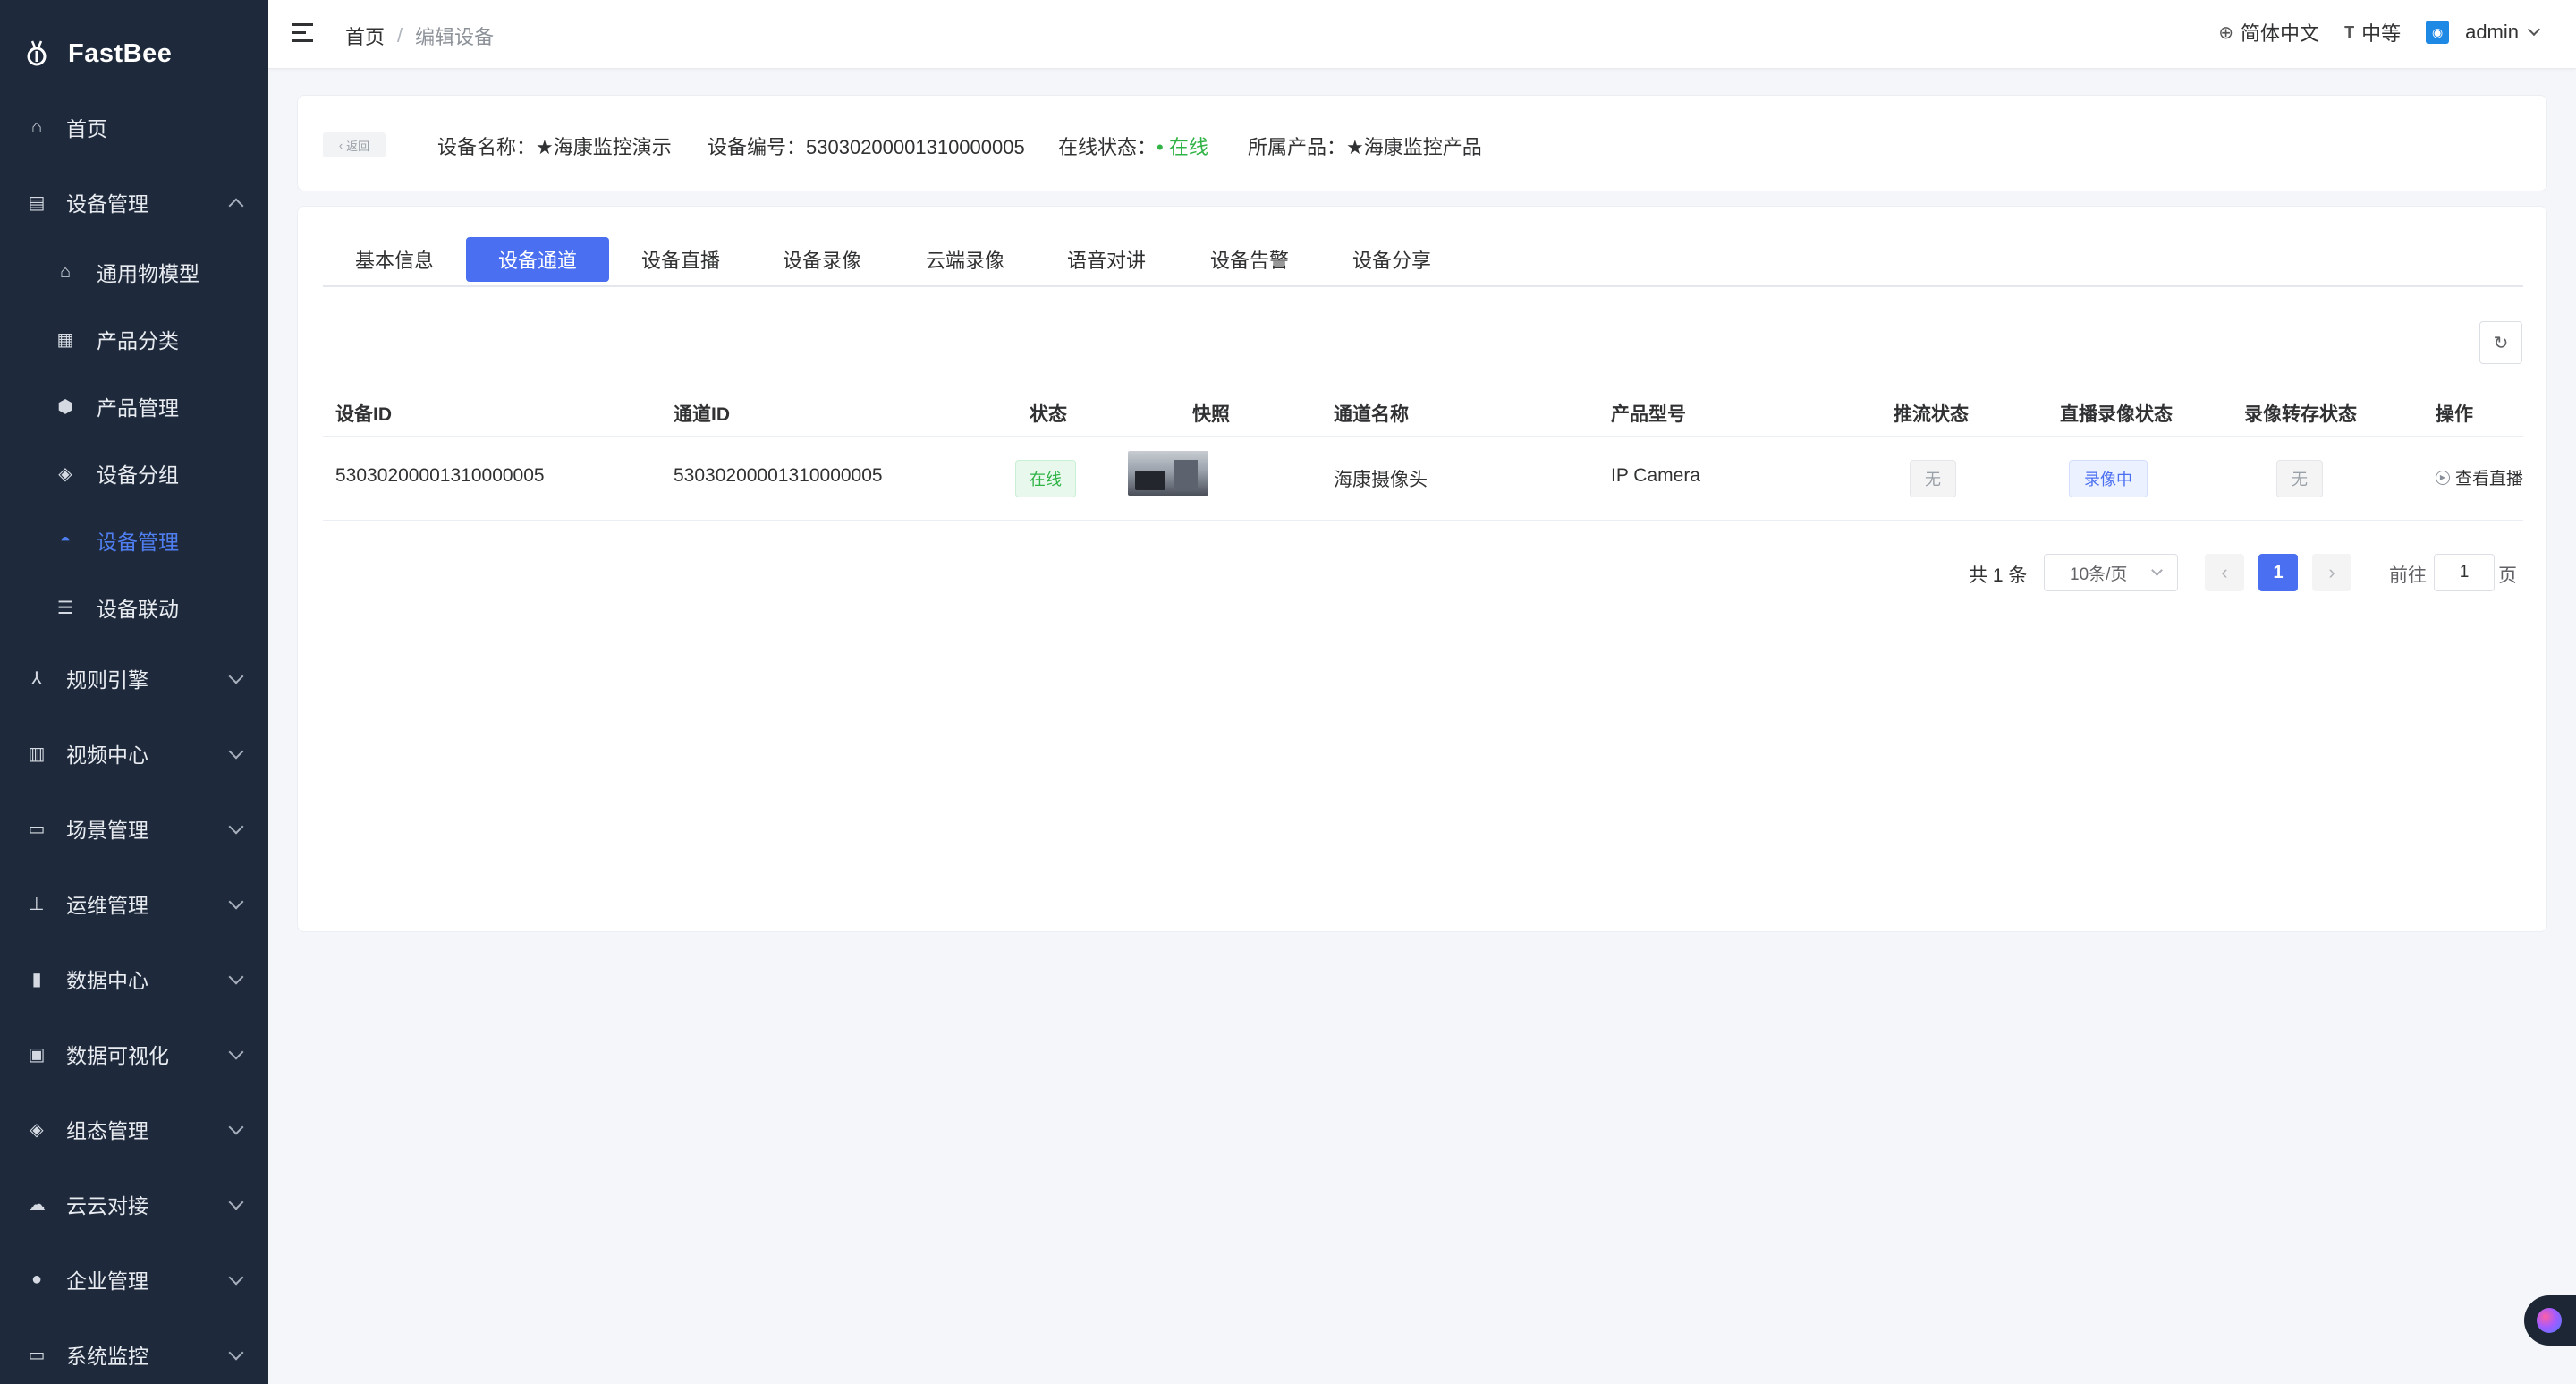 The image size is (2576, 1384). Describe the element at coordinates (604, 147) in the screenshot. I see `device-name-value: ★海康监控演示` at that location.